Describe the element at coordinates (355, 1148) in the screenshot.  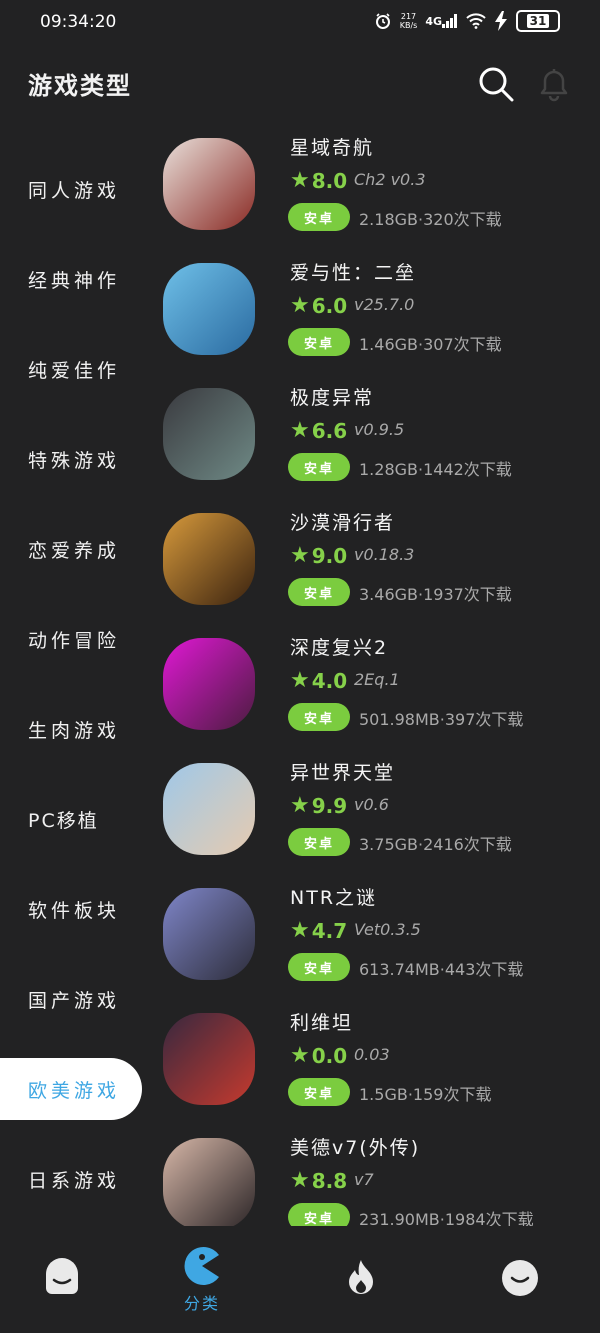
I see `game-title: 美德v7(外传)` at that location.